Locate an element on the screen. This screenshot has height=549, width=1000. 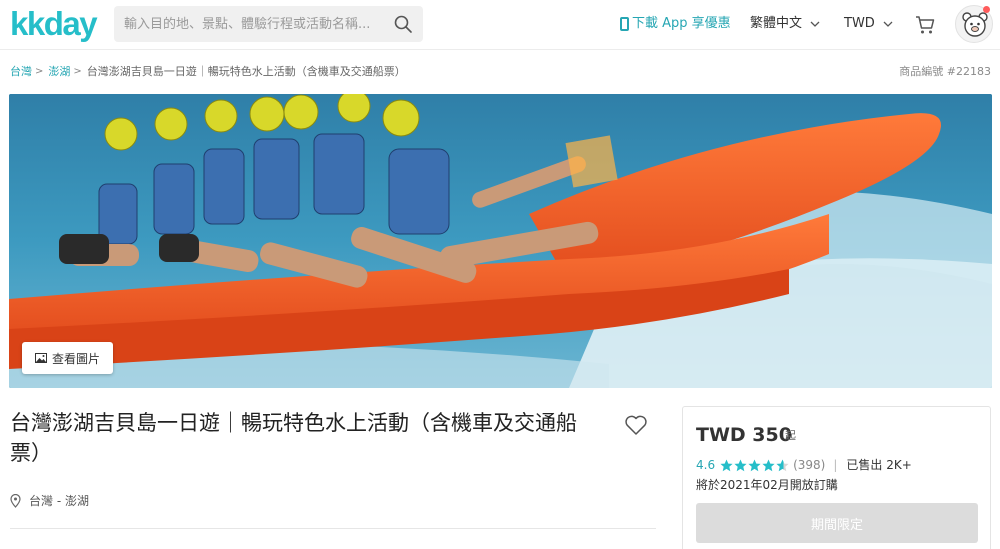
price-suffix: 起 is located at coordinates (790, 435).